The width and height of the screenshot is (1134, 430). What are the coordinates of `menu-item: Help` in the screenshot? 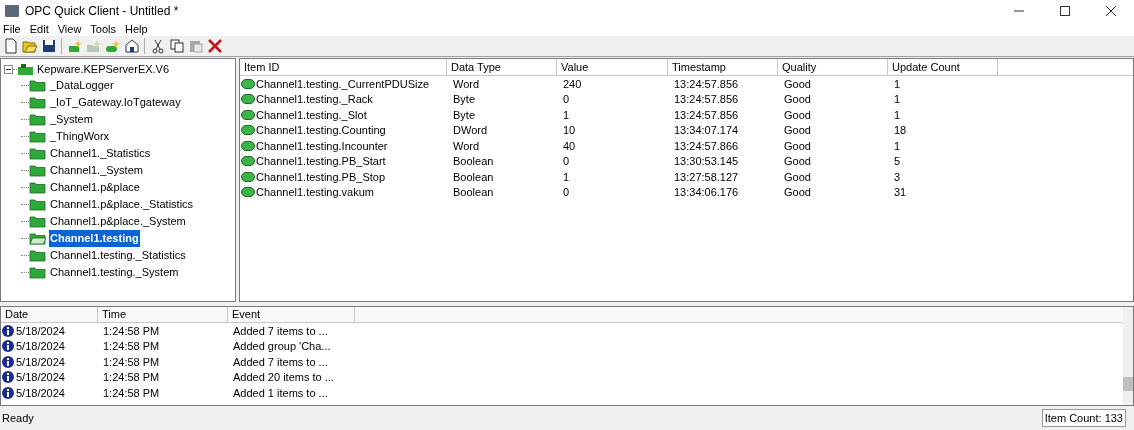 It's located at (136, 29).